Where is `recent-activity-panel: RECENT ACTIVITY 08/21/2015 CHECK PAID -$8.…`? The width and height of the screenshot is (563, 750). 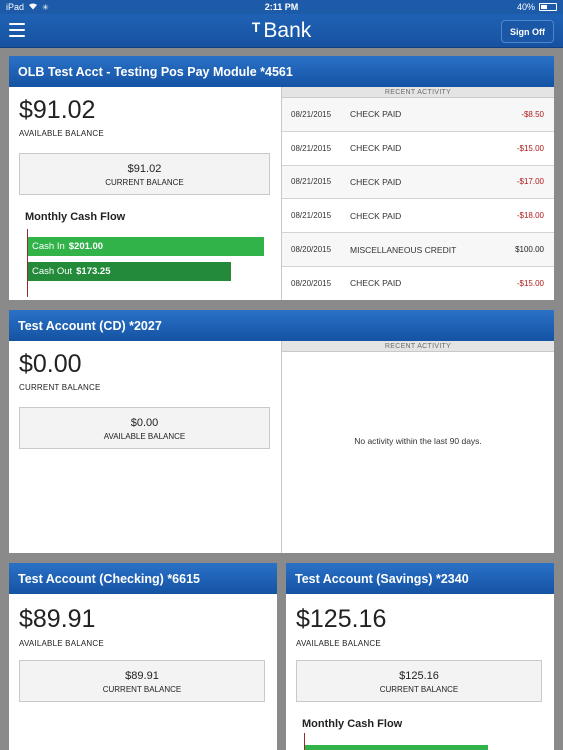 recent-activity-panel: RECENT ACTIVITY 08/21/2015 CHECK PAID -$8.… is located at coordinates (417, 193).